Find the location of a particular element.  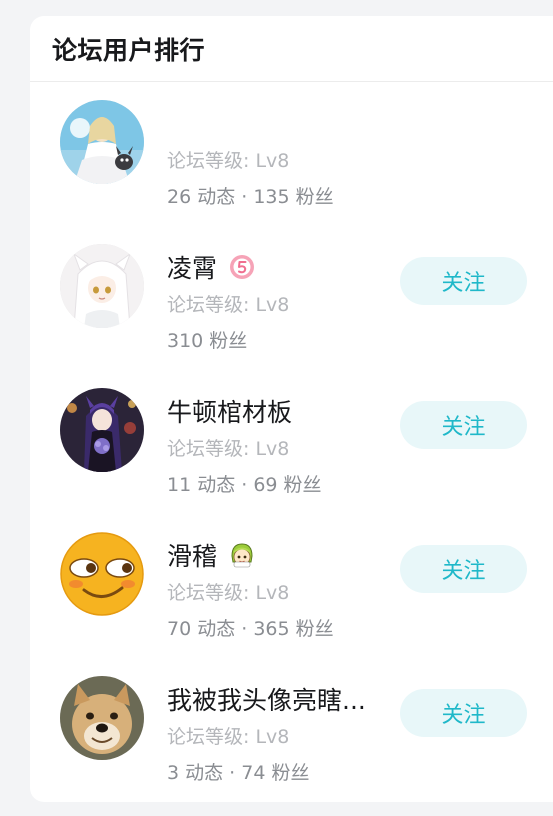

purple-haired-anime-girl-avatar-icon is located at coordinates (102, 430).